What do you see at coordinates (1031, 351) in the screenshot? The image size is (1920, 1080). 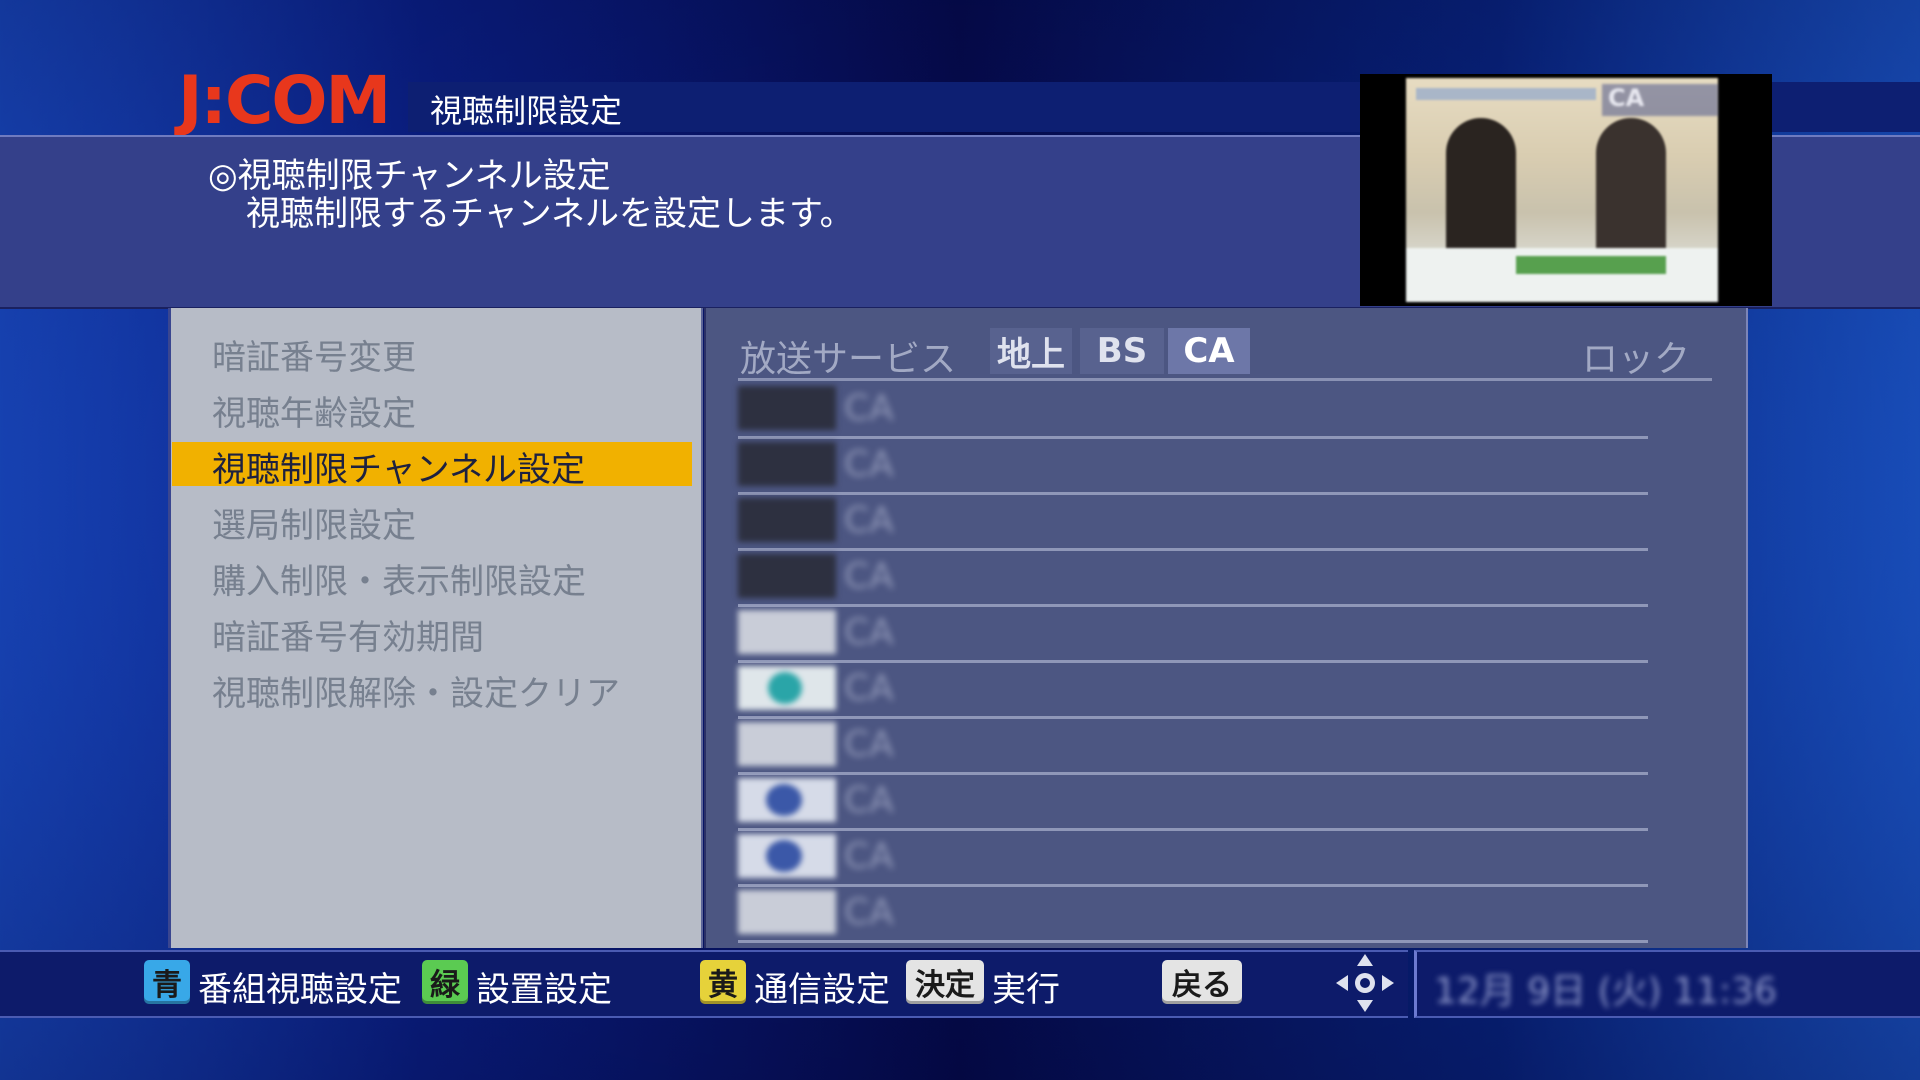 I see `tab-terrestrial: 地上` at bounding box center [1031, 351].